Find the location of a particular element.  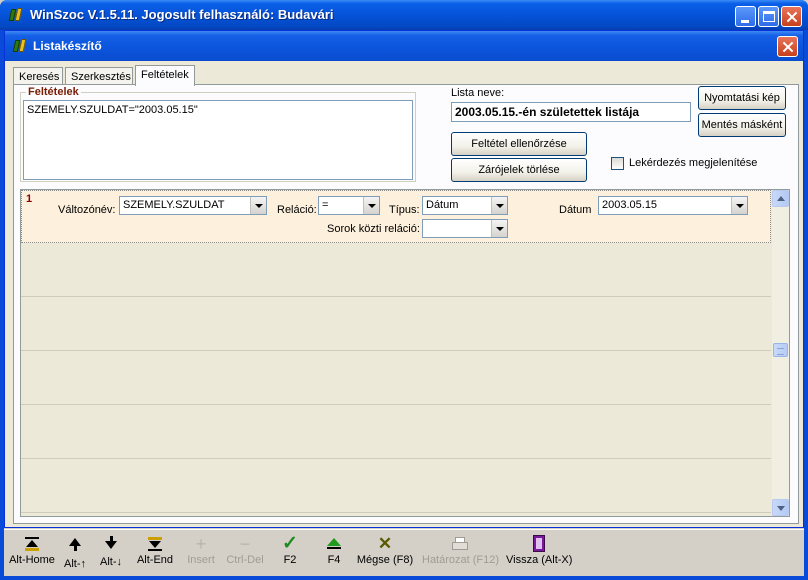

first-record-button: Alt-Home is located at coordinates (32, 554).